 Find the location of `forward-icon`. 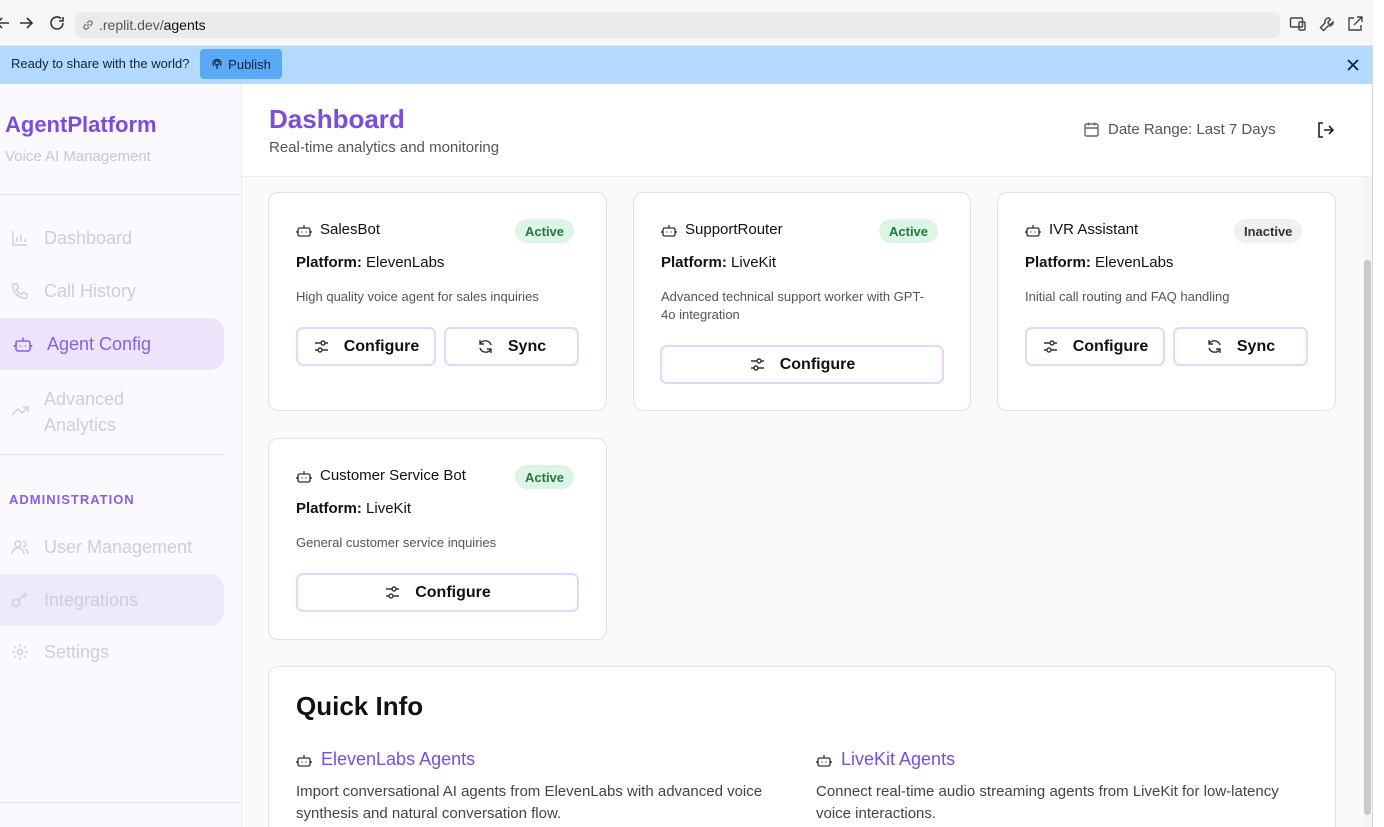

forward-icon is located at coordinates (26, 23).